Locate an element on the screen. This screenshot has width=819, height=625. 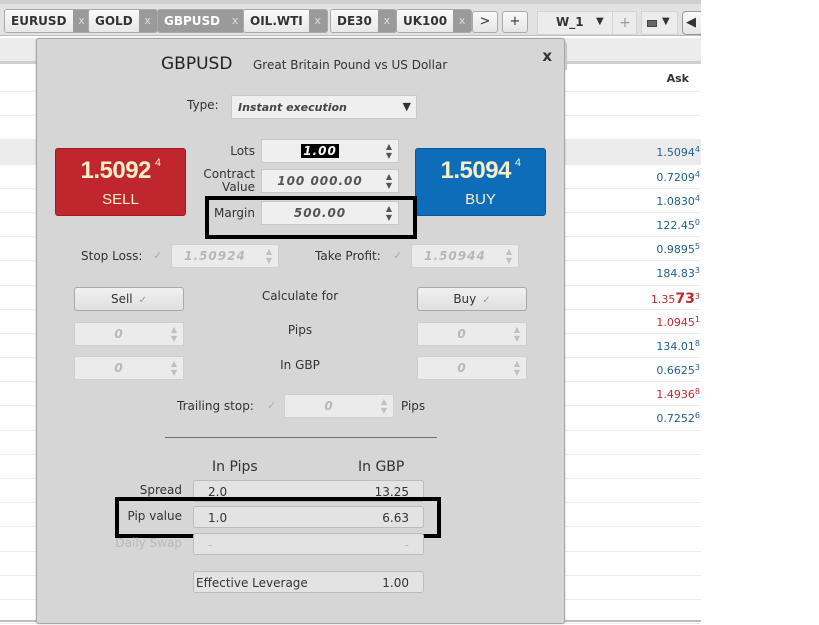
ask-price: 1.09451 is located at coordinates (678, 322).